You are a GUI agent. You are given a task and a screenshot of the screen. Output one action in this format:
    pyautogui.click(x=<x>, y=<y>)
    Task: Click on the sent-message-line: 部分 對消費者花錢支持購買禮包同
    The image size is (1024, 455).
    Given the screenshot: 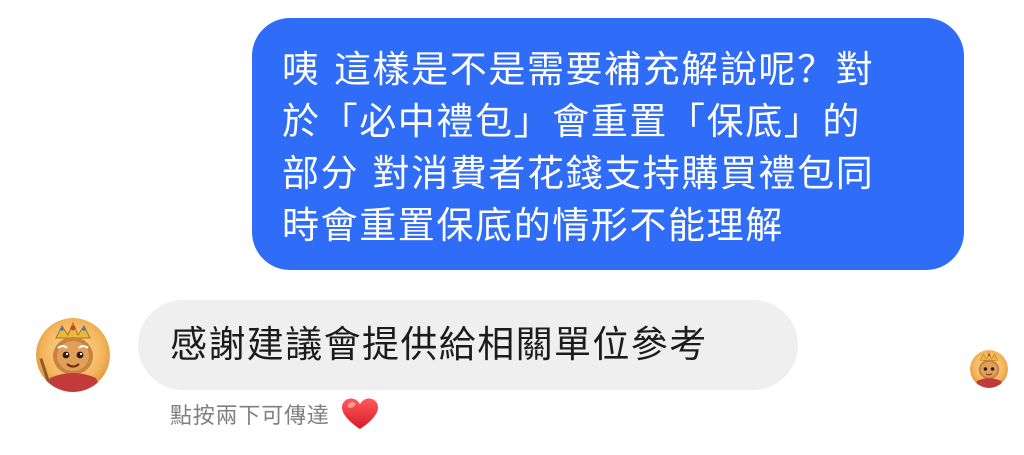 What is the action you would take?
    pyautogui.click(x=578, y=173)
    